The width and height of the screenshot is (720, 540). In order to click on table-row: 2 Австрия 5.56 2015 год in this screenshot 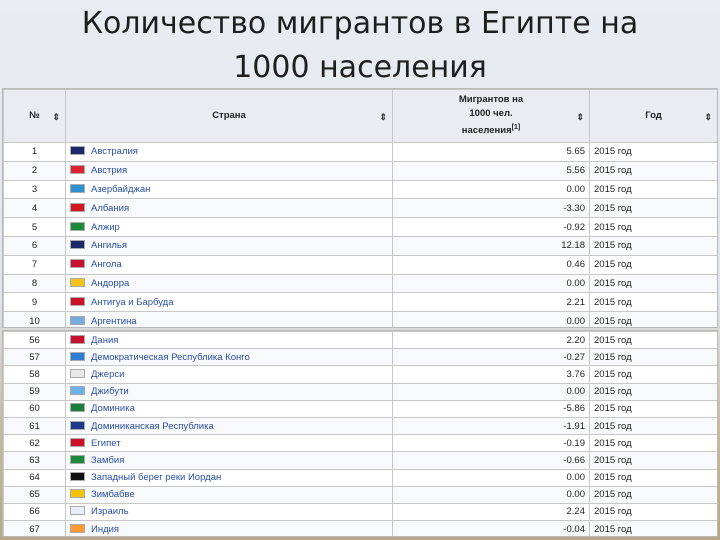, I will do `click(360, 170)`.